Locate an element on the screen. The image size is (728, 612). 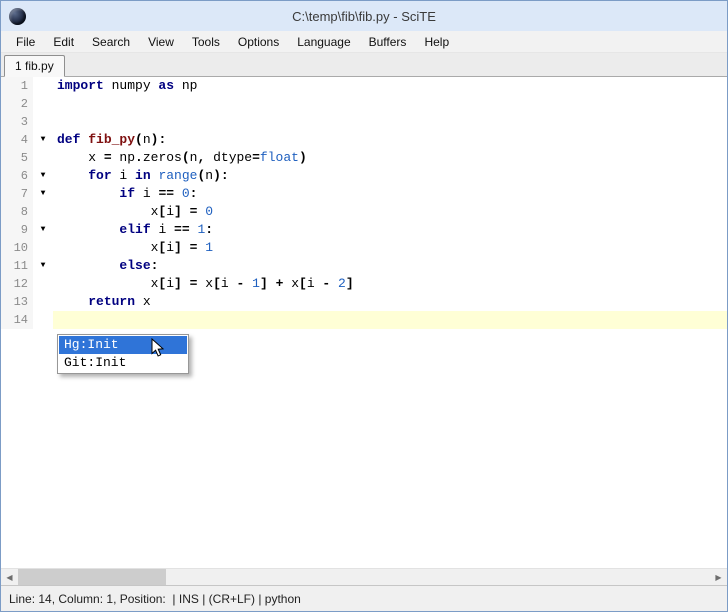
tabbar: 1 fib.py is located at coordinates (364, 65).